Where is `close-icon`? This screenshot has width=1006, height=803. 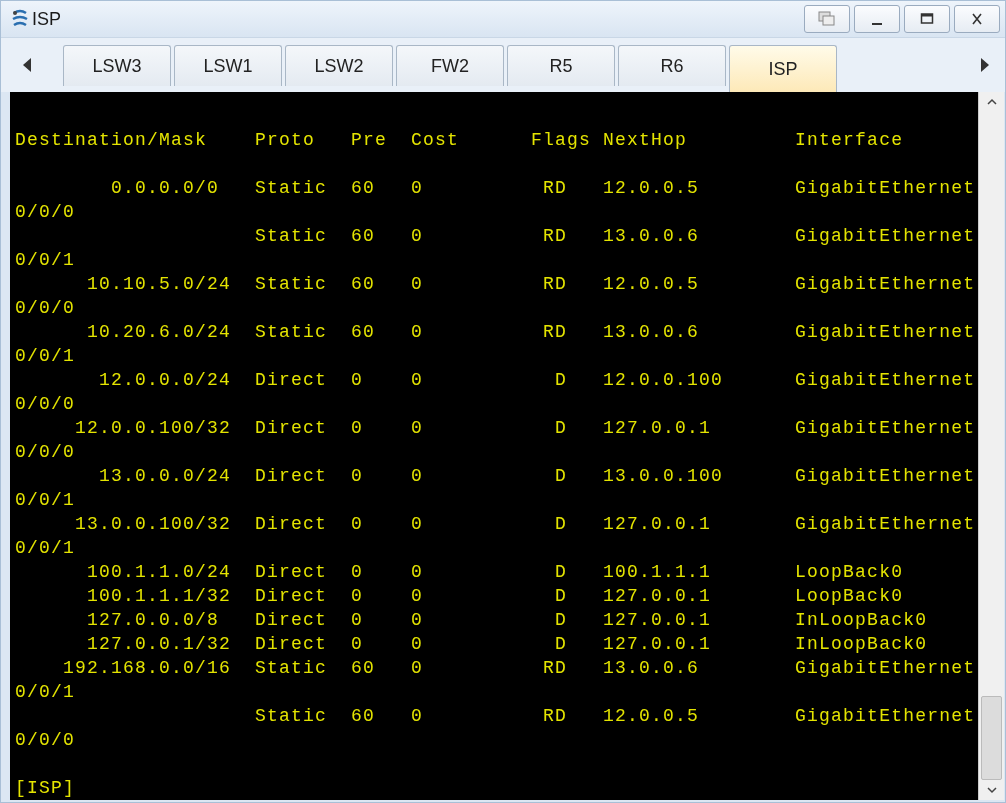 close-icon is located at coordinates (977, 19).